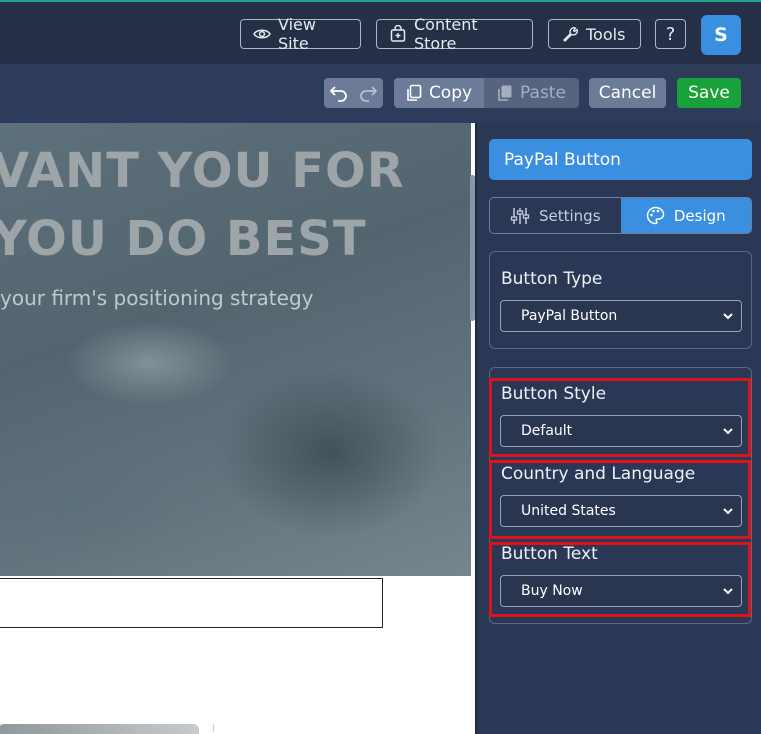  I want to click on tab-design: Design, so click(685, 215).